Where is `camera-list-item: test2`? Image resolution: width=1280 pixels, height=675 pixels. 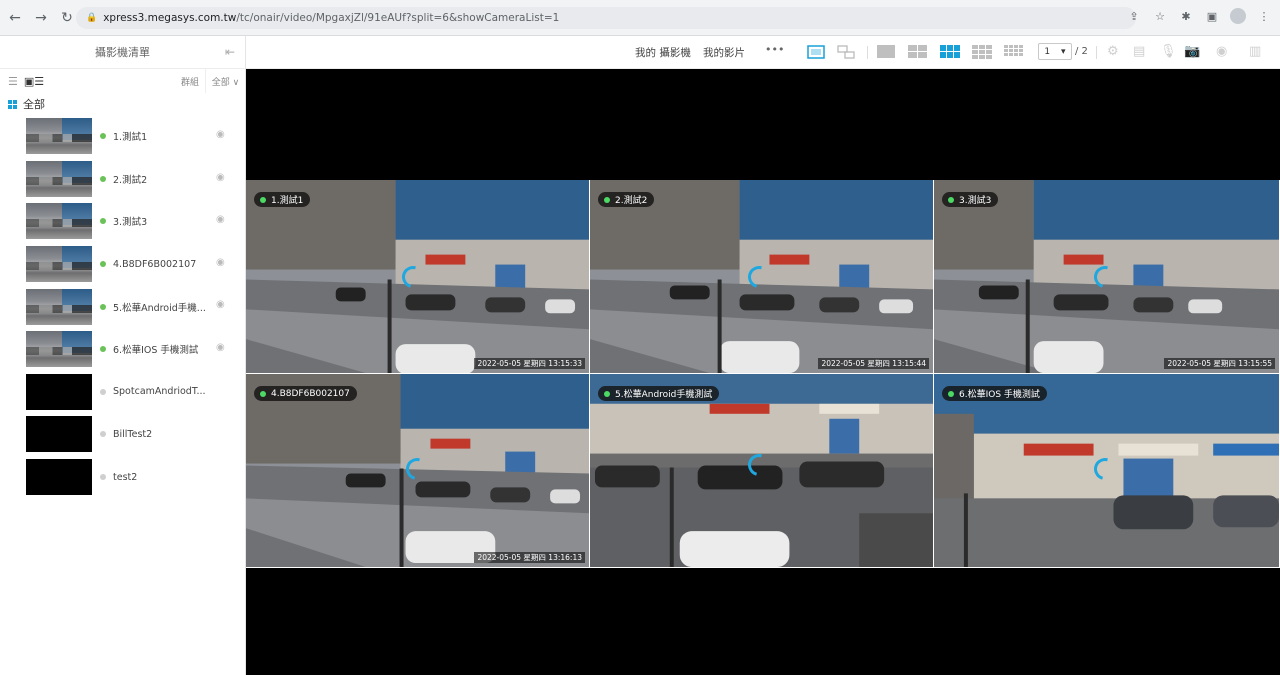 camera-list-item: test2 is located at coordinates (122, 477).